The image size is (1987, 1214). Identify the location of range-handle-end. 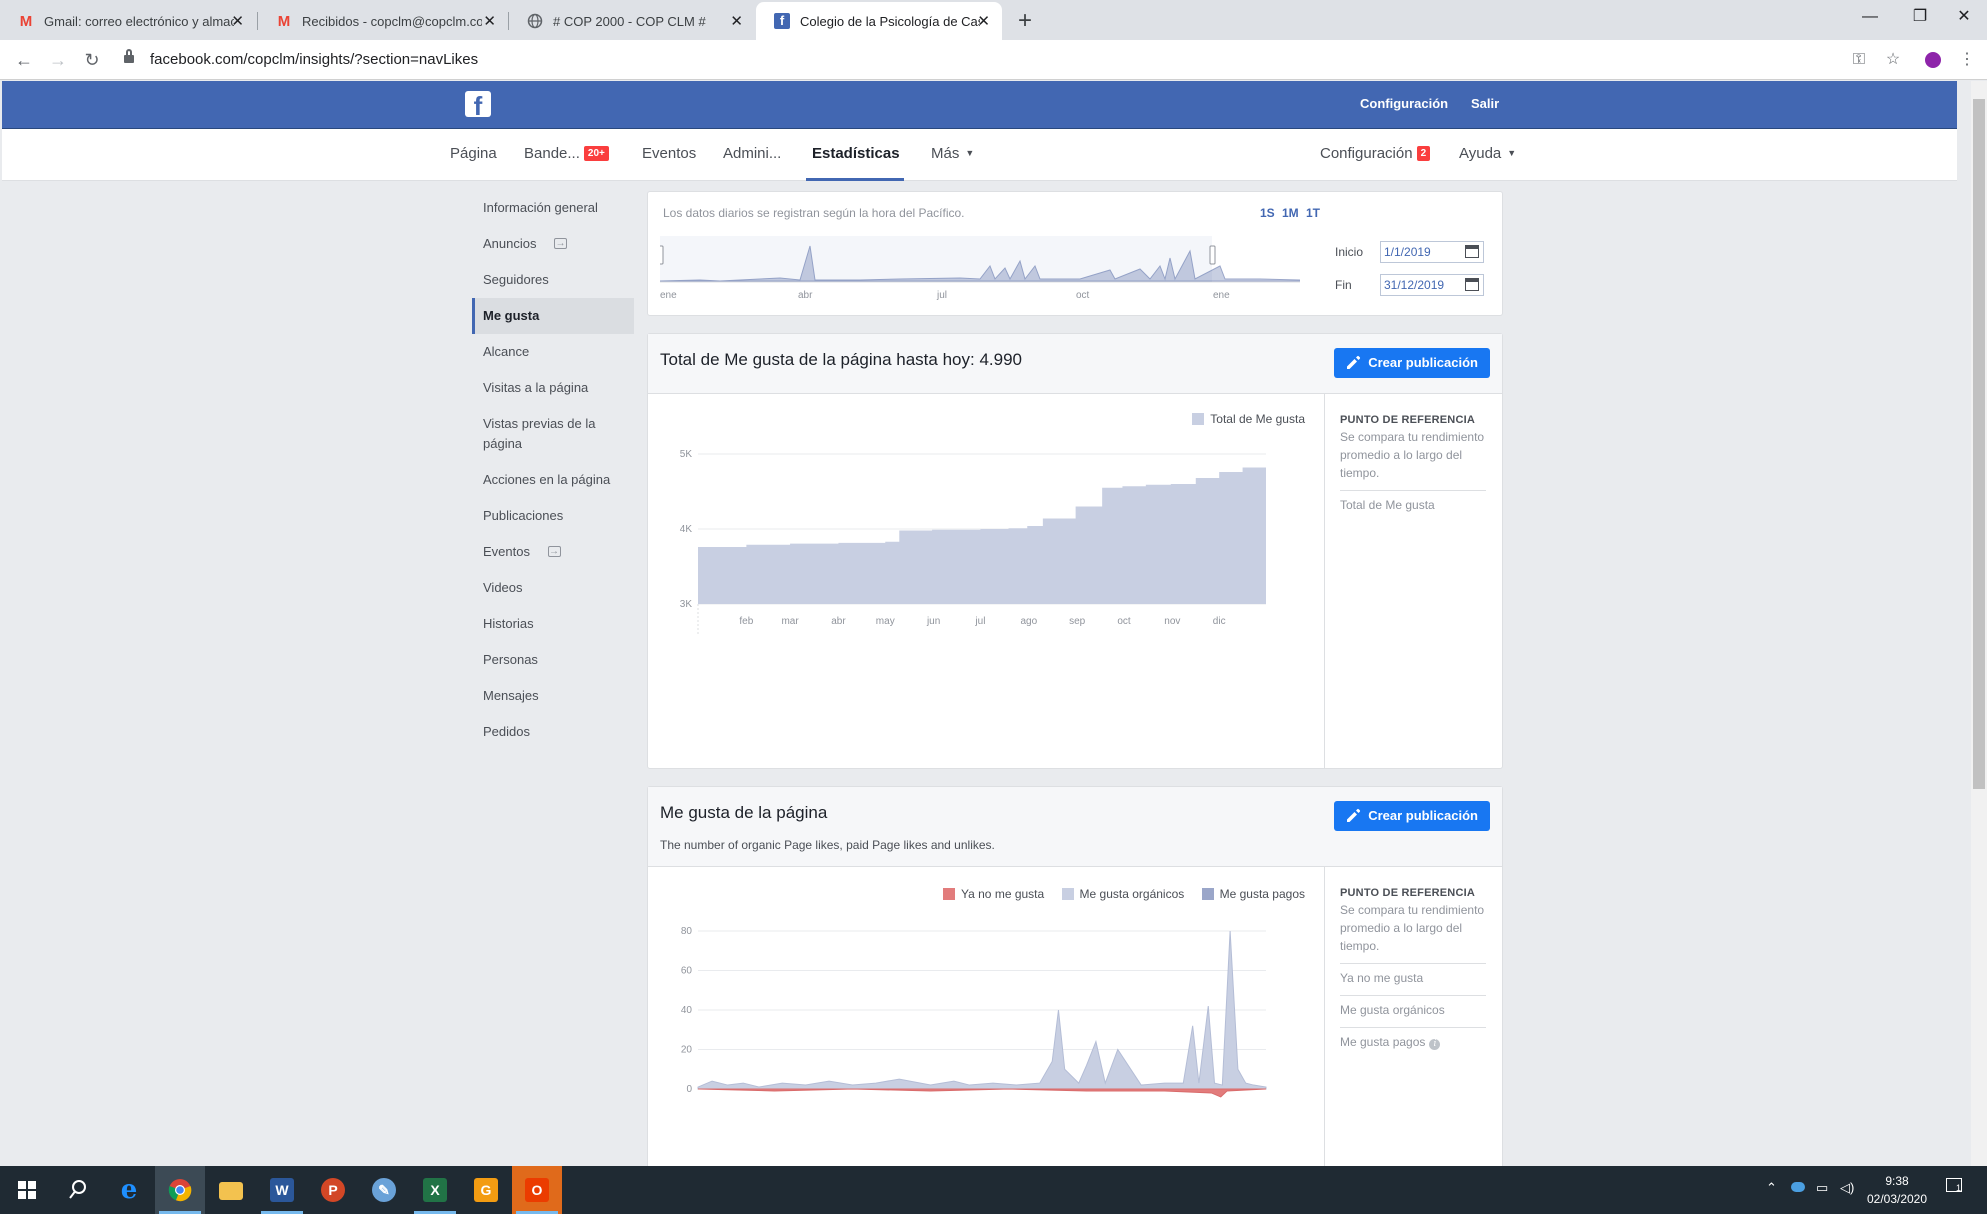
(1212, 255).